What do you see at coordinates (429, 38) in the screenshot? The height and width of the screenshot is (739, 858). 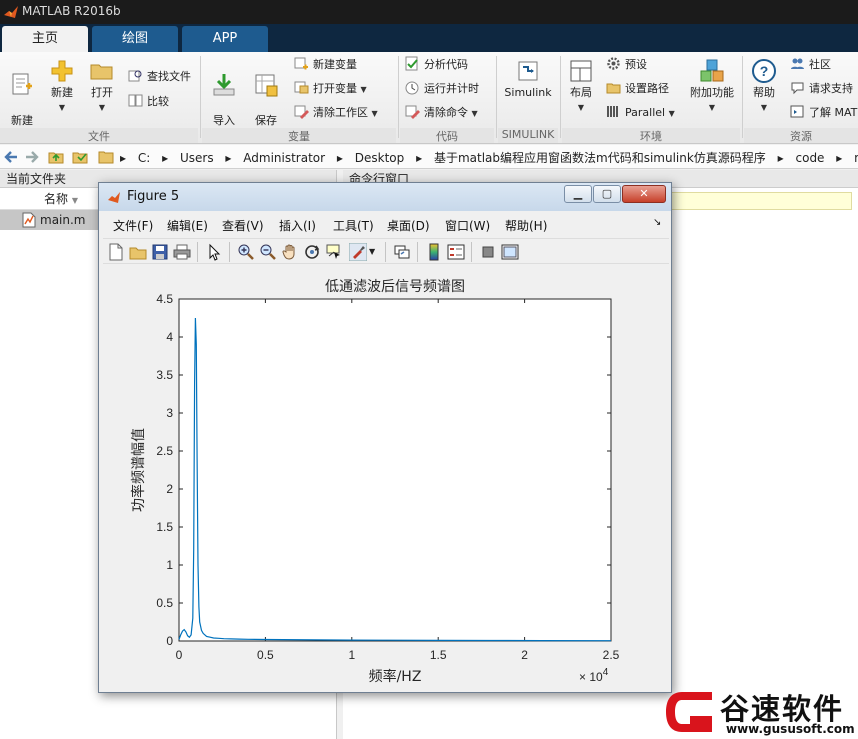 I see `ribbon-tab-strip: 主页 绘图 APP` at bounding box center [429, 38].